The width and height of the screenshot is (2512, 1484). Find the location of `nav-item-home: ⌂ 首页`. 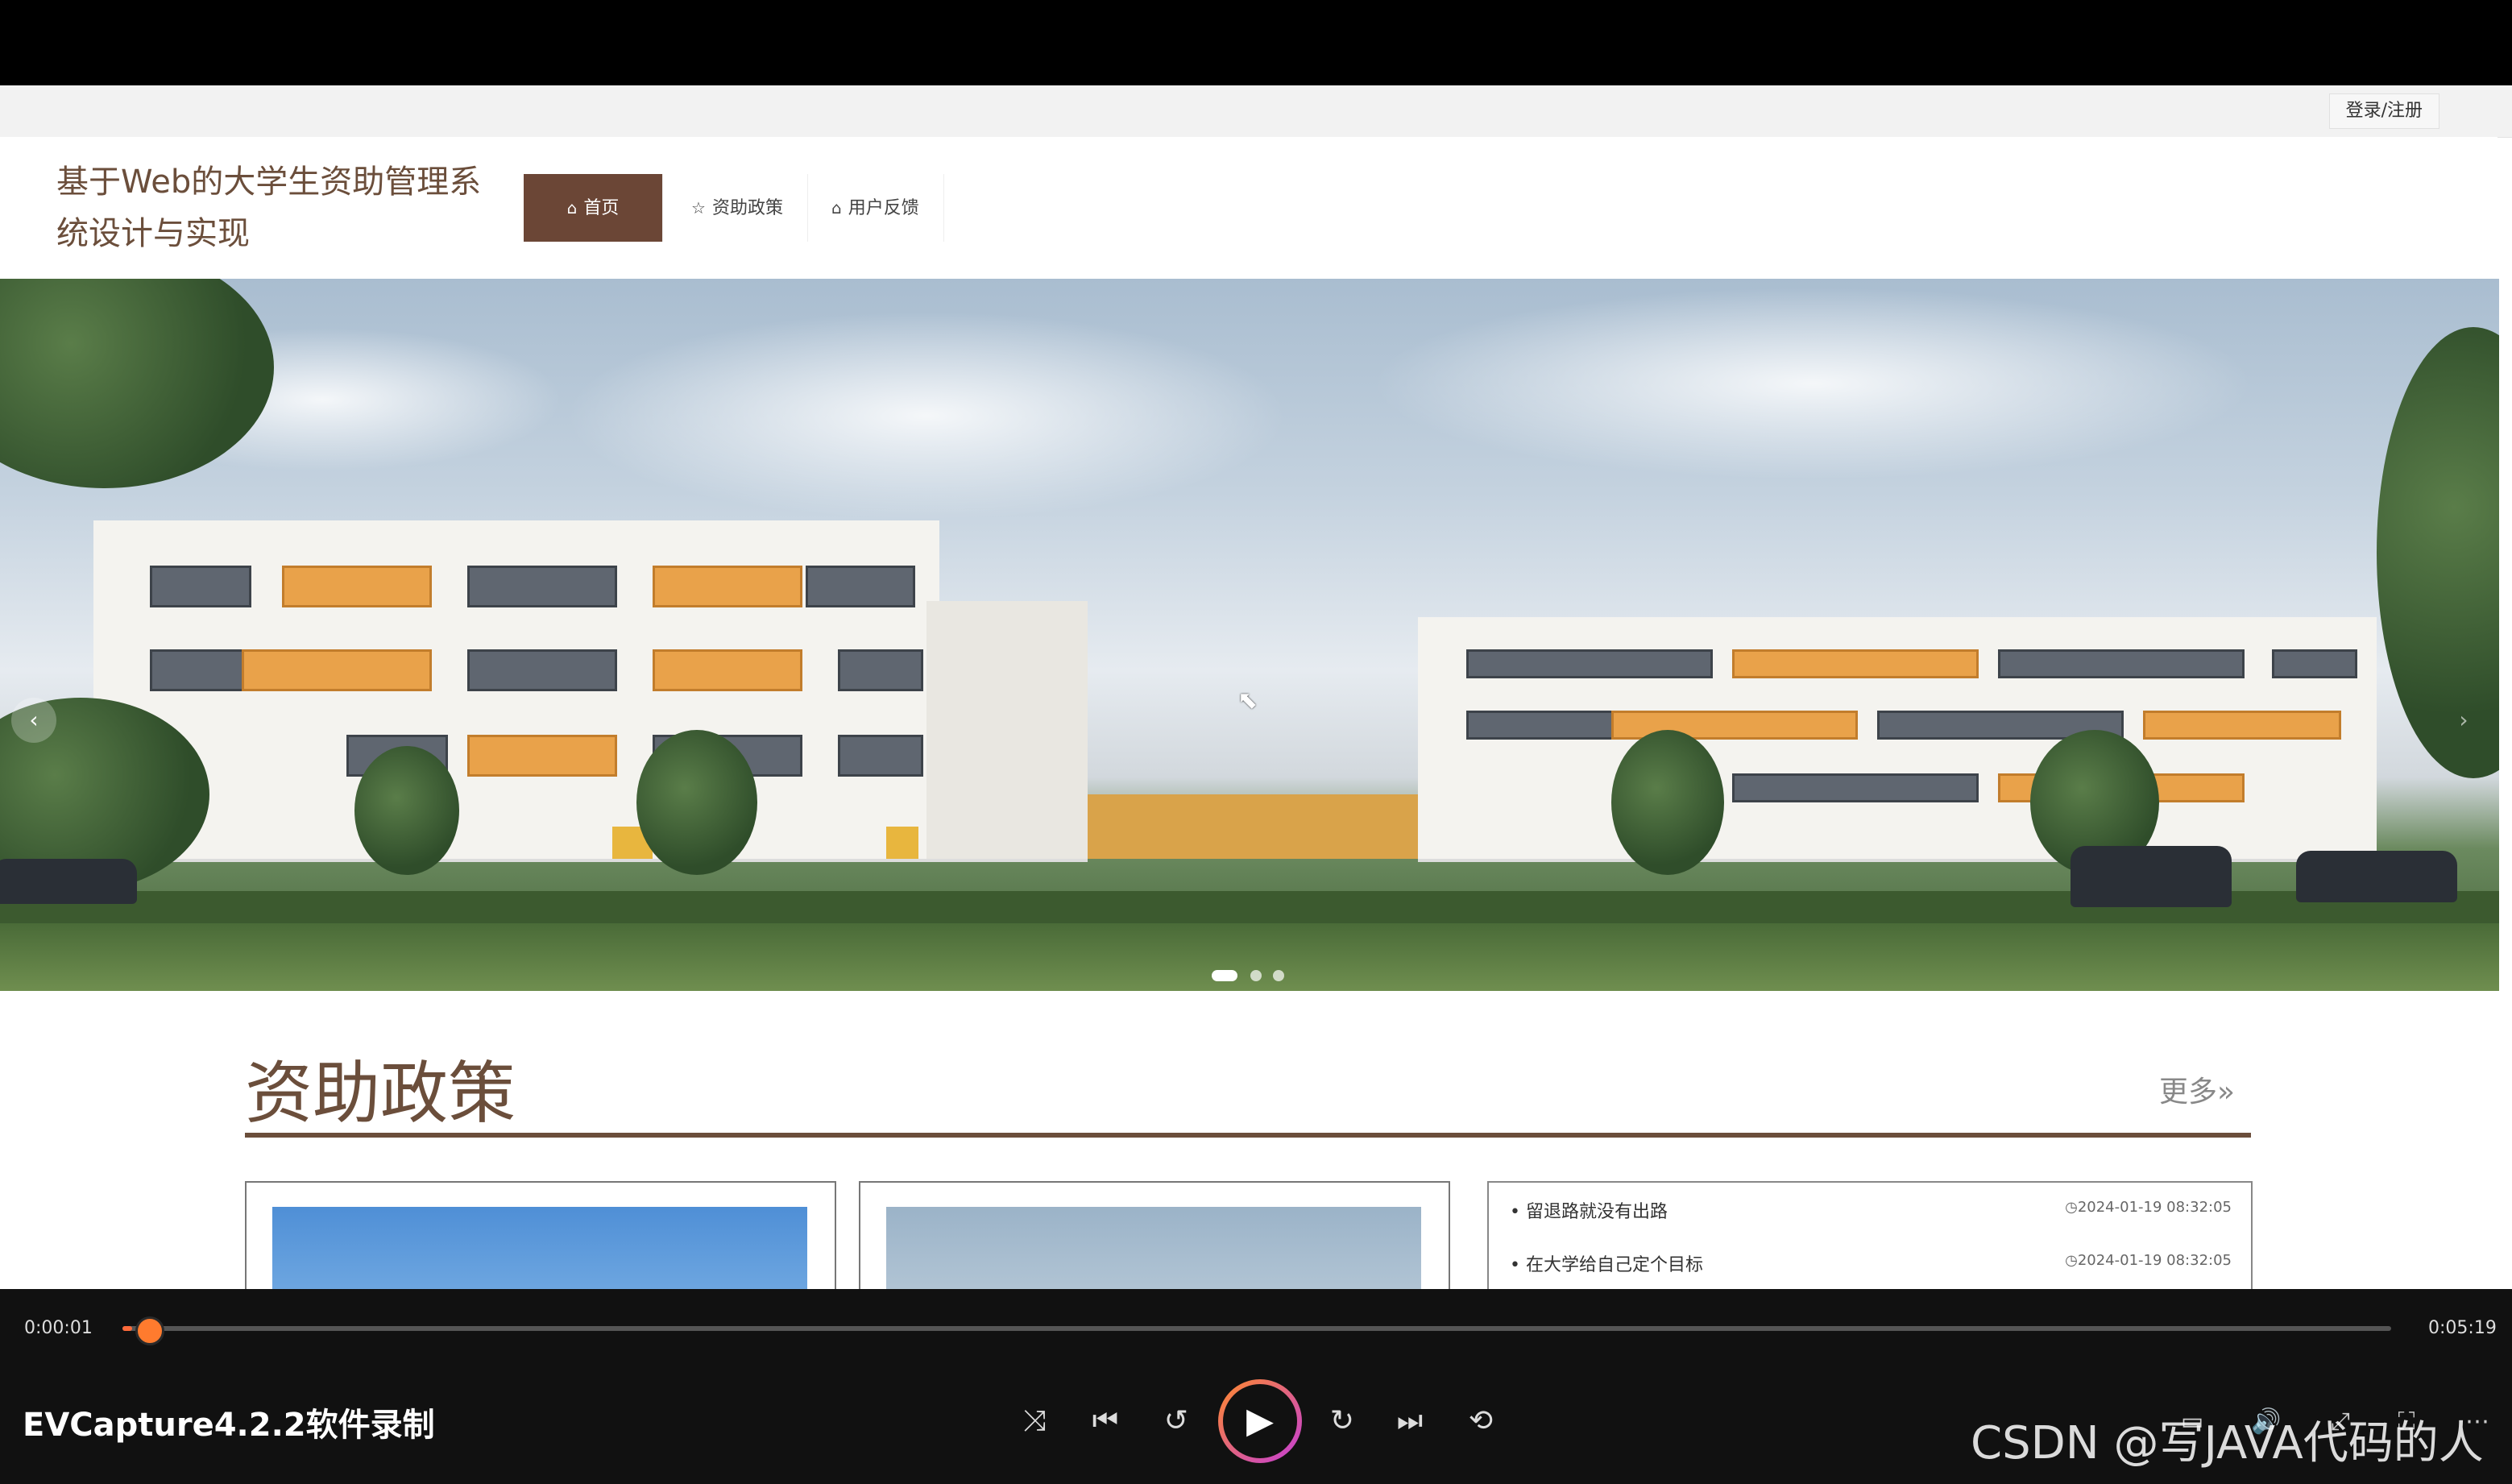

nav-item-home: ⌂ 首页 is located at coordinates (593, 208).